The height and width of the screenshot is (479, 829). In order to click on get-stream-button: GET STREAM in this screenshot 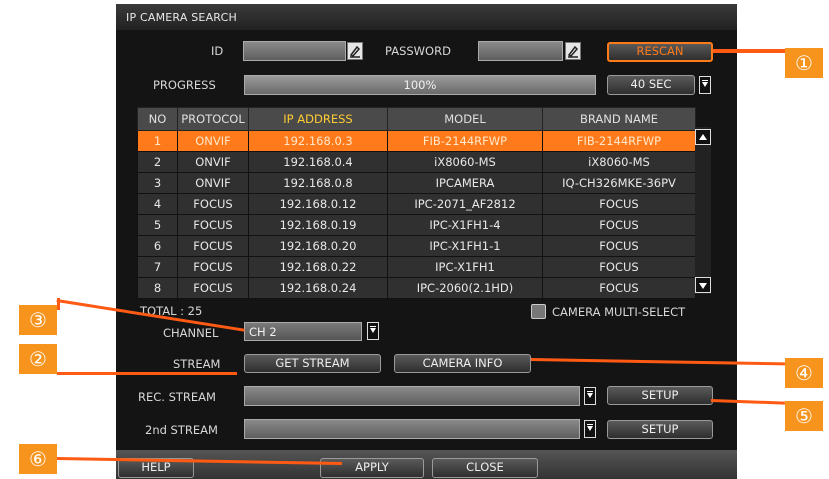, I will do `click(312, 363)`.